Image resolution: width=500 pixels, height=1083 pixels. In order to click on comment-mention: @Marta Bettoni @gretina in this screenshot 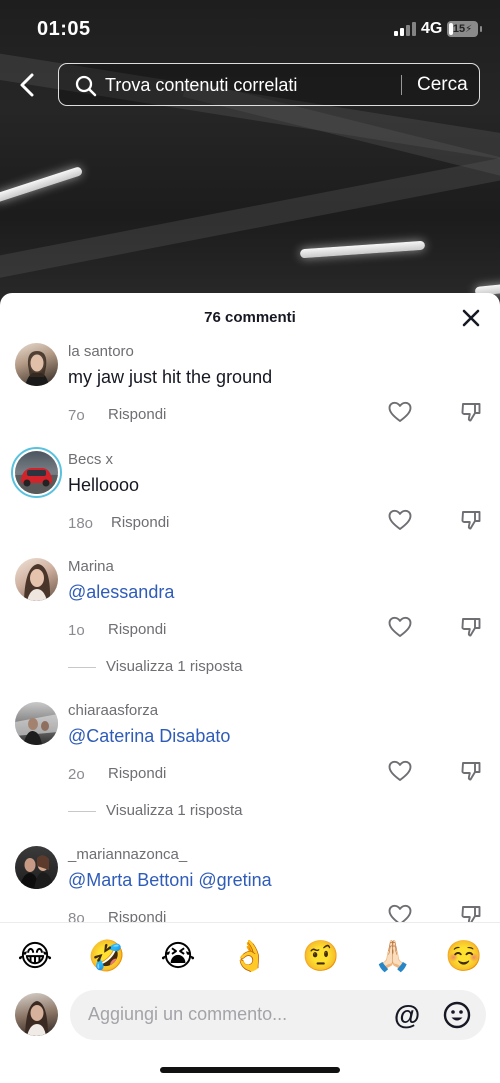, I will do `click(170, 880)`.